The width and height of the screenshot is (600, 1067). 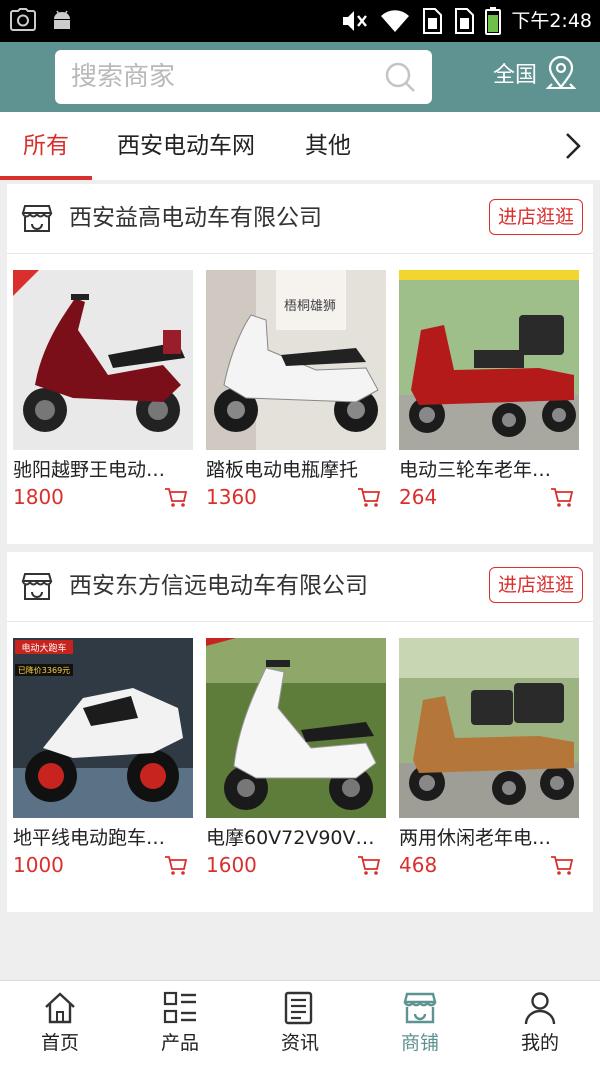 I want to click on nav-home: 首页, so click(x=60, y=1024).